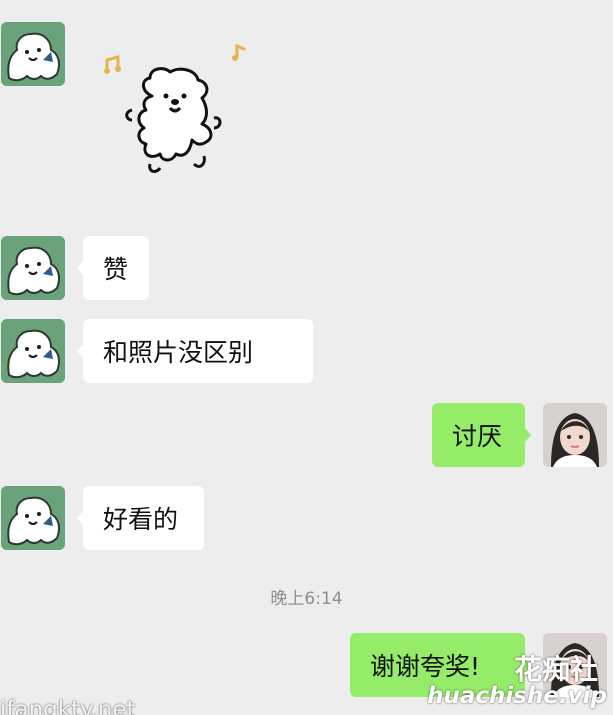  Describe the element at coordinates (179, 113) in the screenshot. I see `dancing-bear-sticker` at that location.